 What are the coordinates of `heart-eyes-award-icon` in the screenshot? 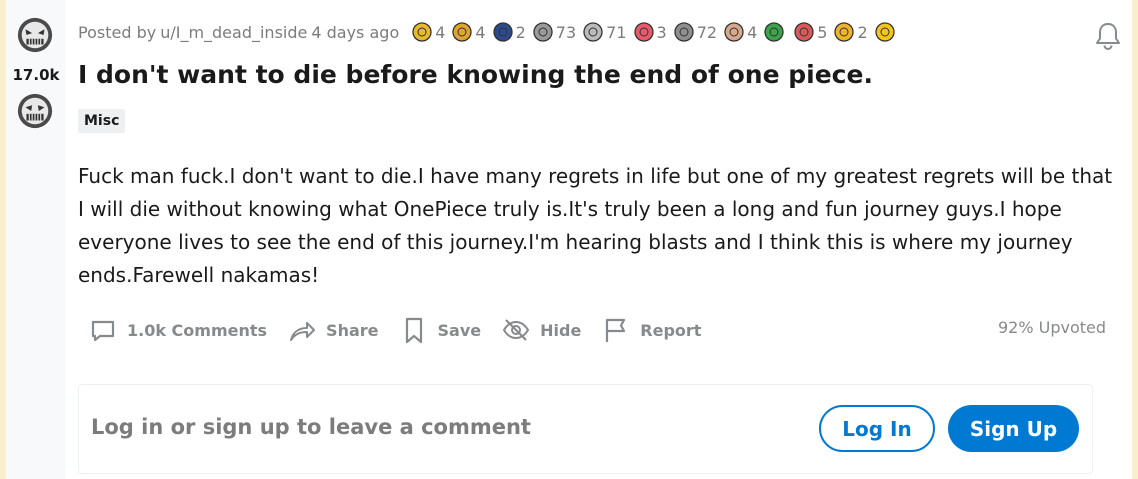 It's located at (844, 32).